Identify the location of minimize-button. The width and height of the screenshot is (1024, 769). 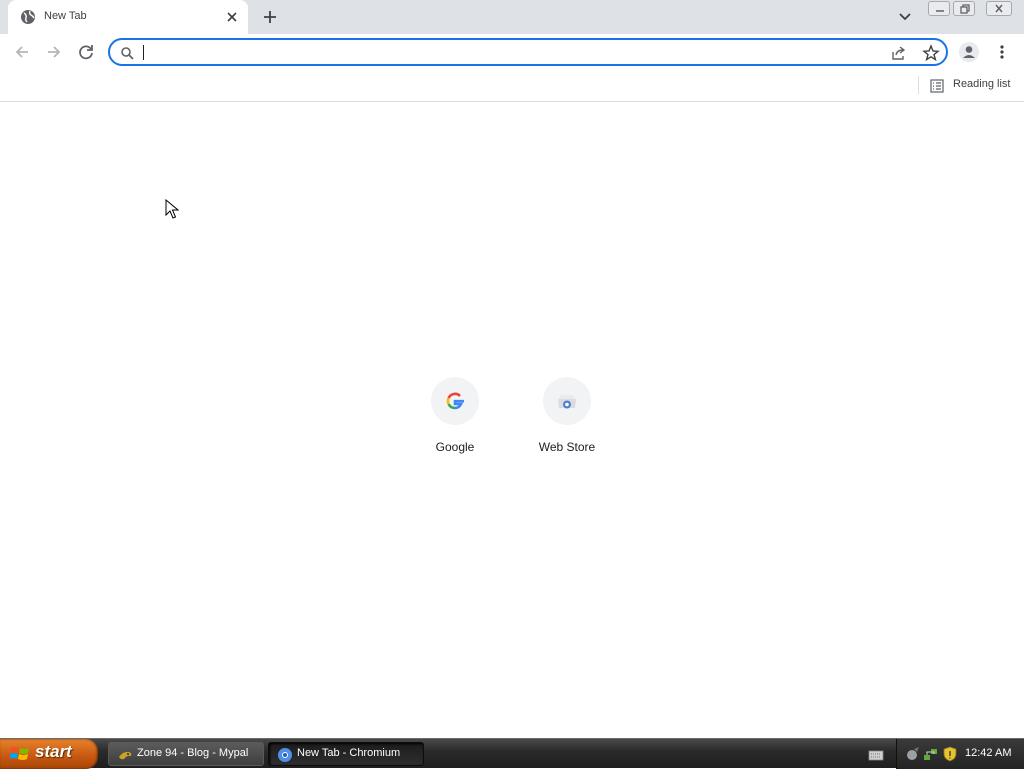
(939, 8).